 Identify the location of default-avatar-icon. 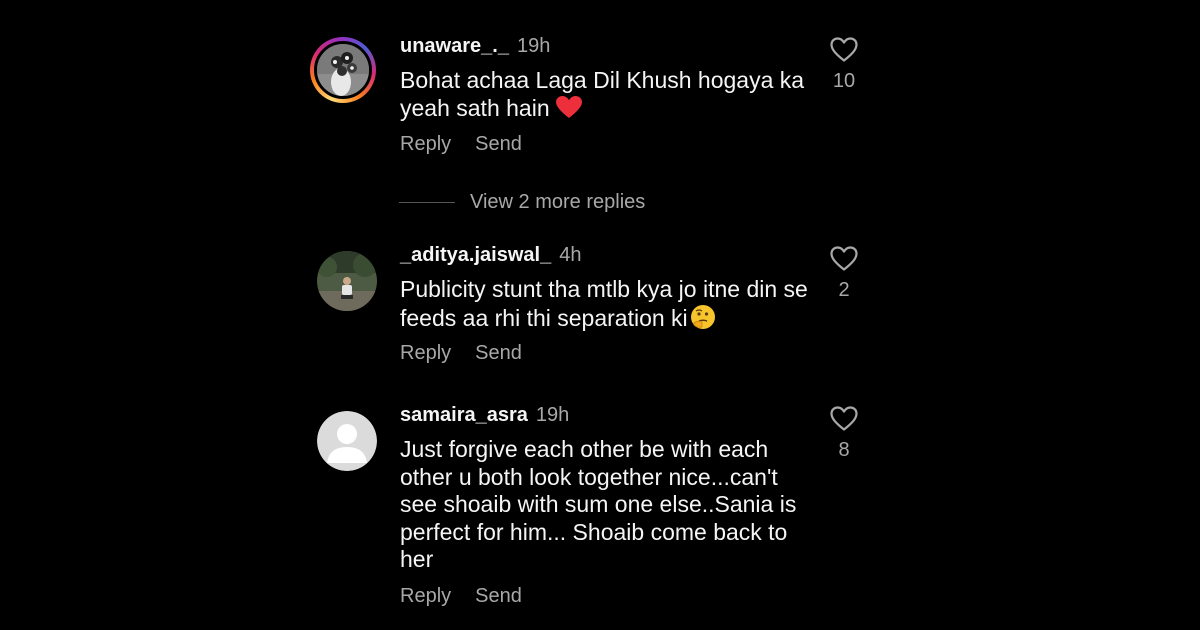
(347, 441).